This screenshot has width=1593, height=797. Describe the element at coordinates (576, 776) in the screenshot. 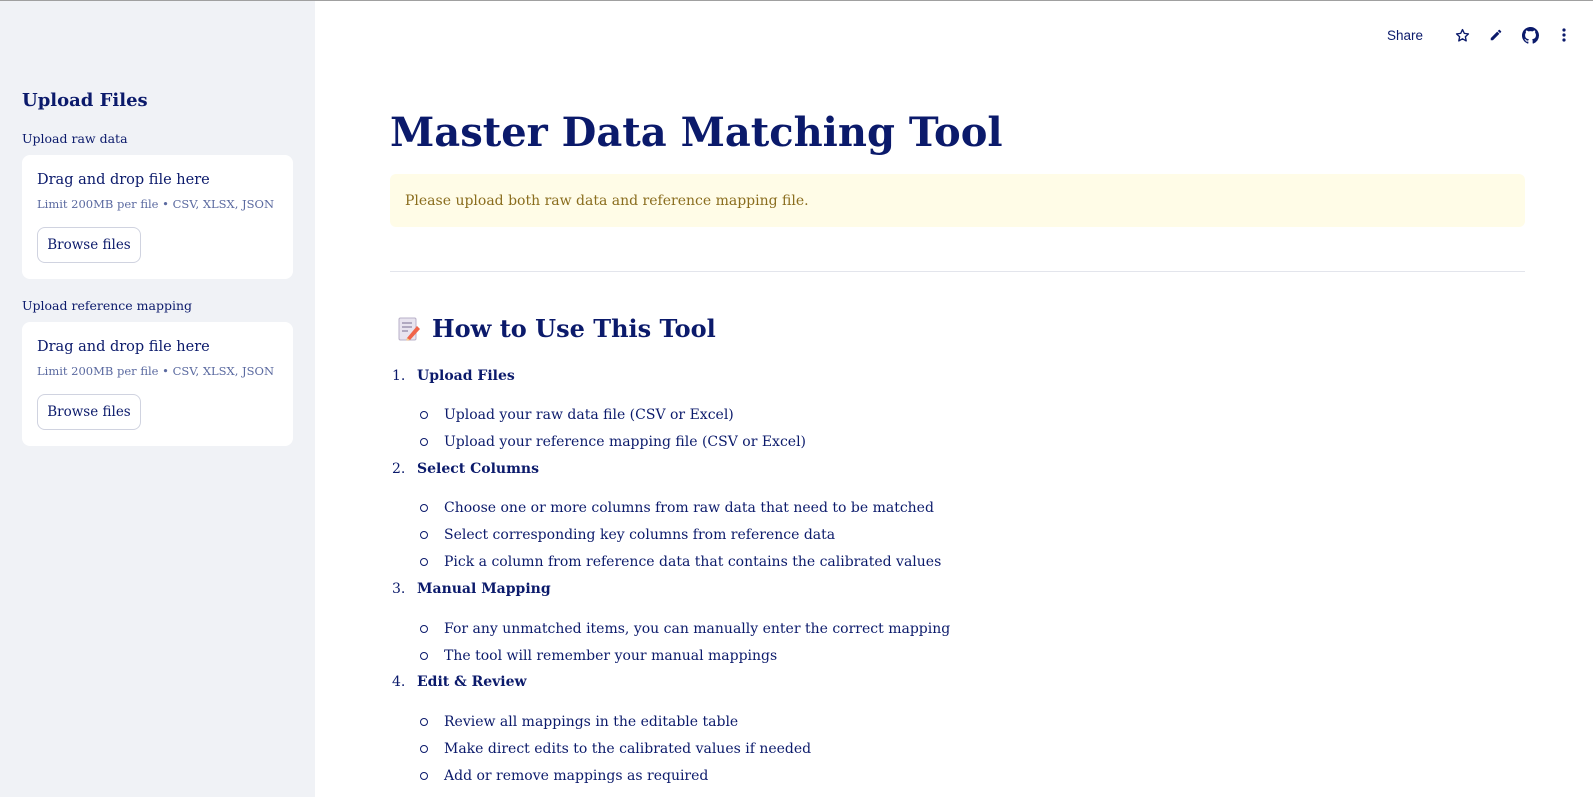

I see `list-item: Add or remove mappings as required` at that location.